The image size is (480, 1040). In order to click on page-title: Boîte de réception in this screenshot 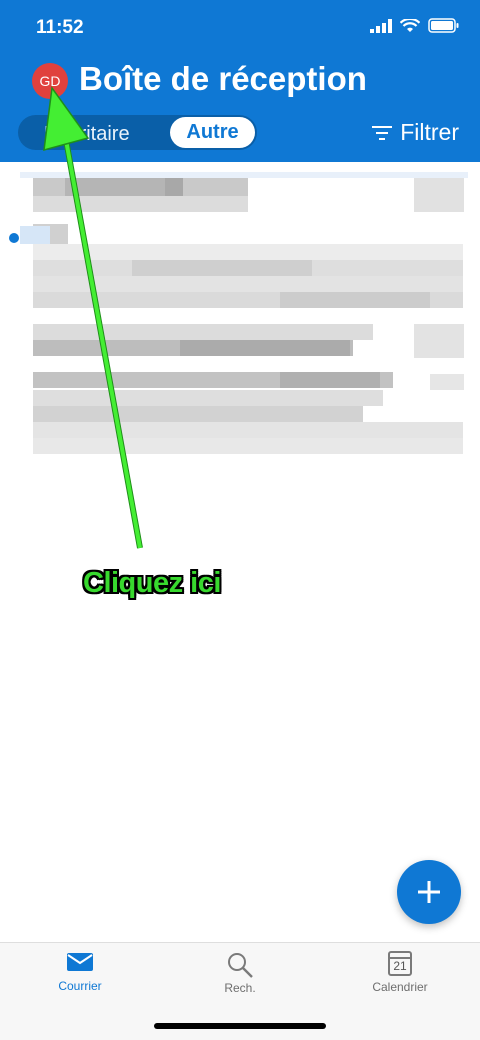, I will do `click(223, 78)`.